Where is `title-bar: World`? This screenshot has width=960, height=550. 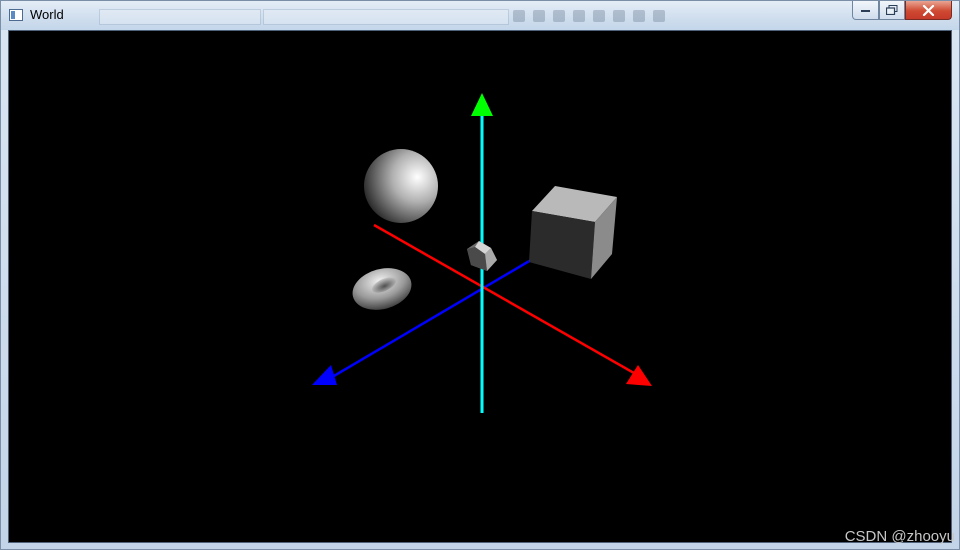
title-bar: World is located at coordinates (480, 15).